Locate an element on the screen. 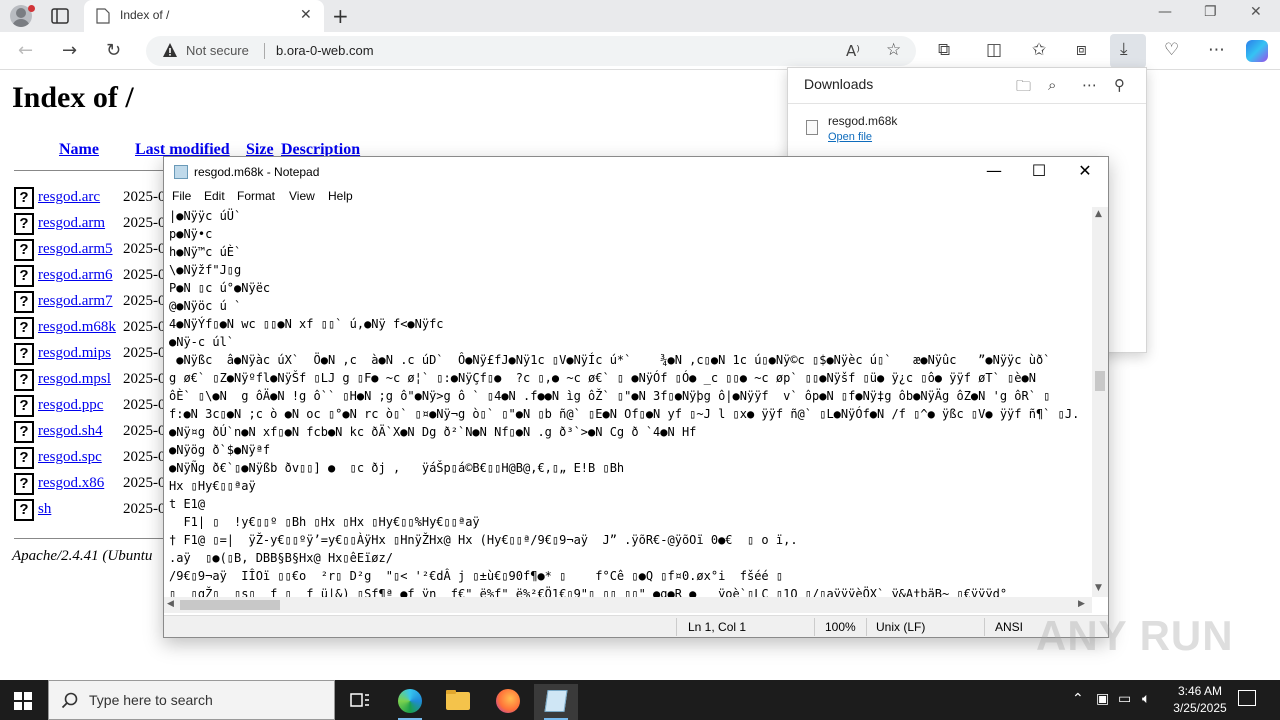 This screenshot has width=1280, height=720. page-title: Index of / is located at coordinates (73, 97).